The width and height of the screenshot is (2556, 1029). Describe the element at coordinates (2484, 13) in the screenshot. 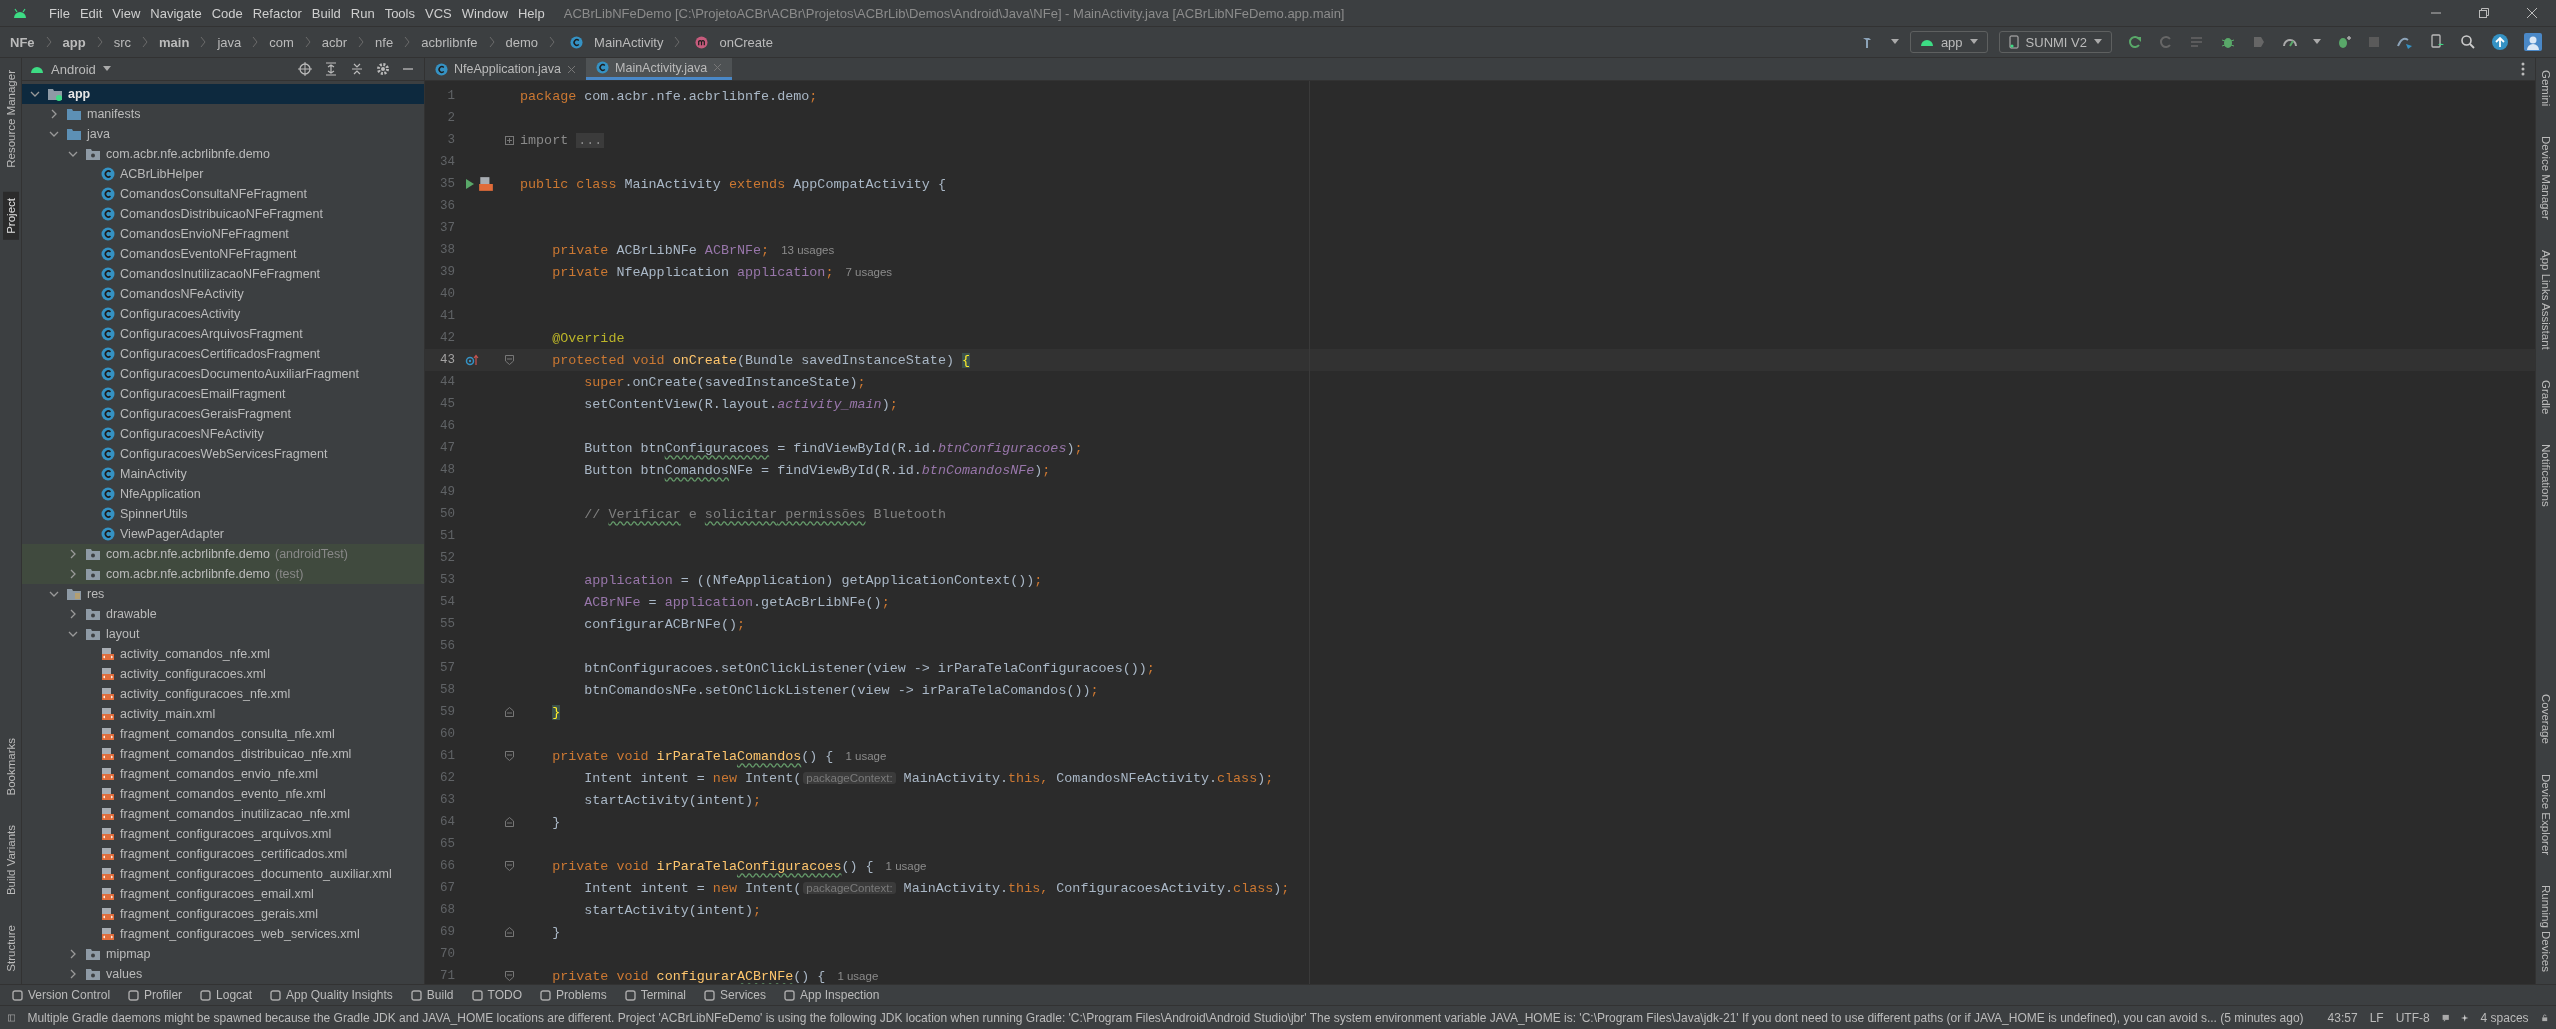

I see `restore-icon` at that location.